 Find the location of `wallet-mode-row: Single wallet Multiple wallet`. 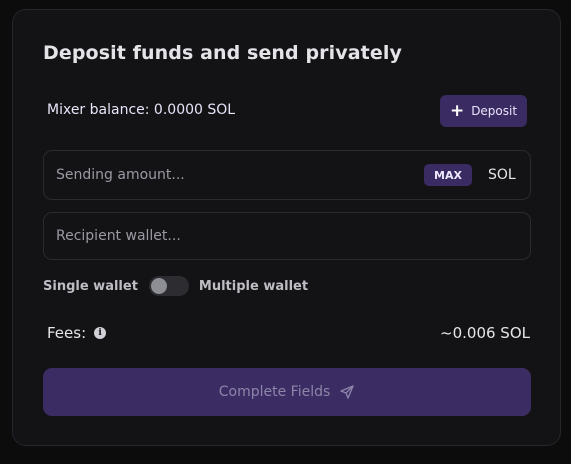

wallet-mode-row: Single wallet Multiple wallet is located at coordinates (175, 286).